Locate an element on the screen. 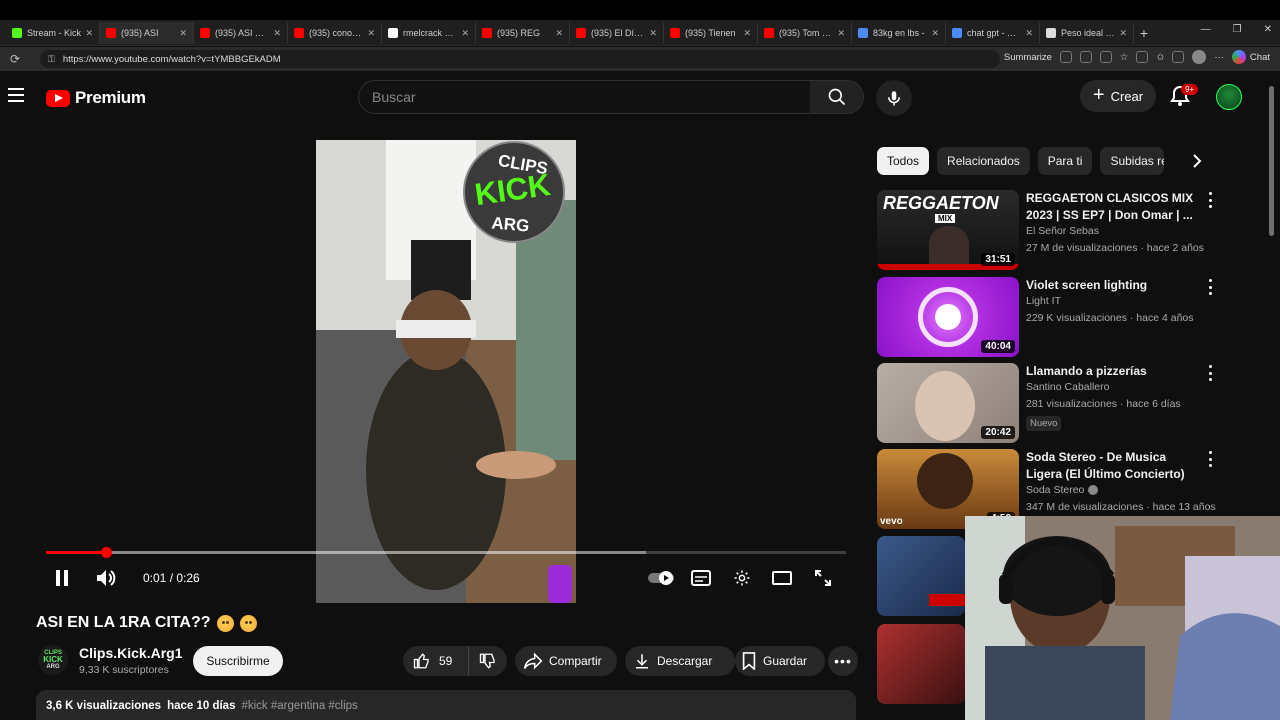 The height and width of the screenshot is (720, 1280). recommendation-title: Violet screen lighting is located at coordinates (1115, 285).